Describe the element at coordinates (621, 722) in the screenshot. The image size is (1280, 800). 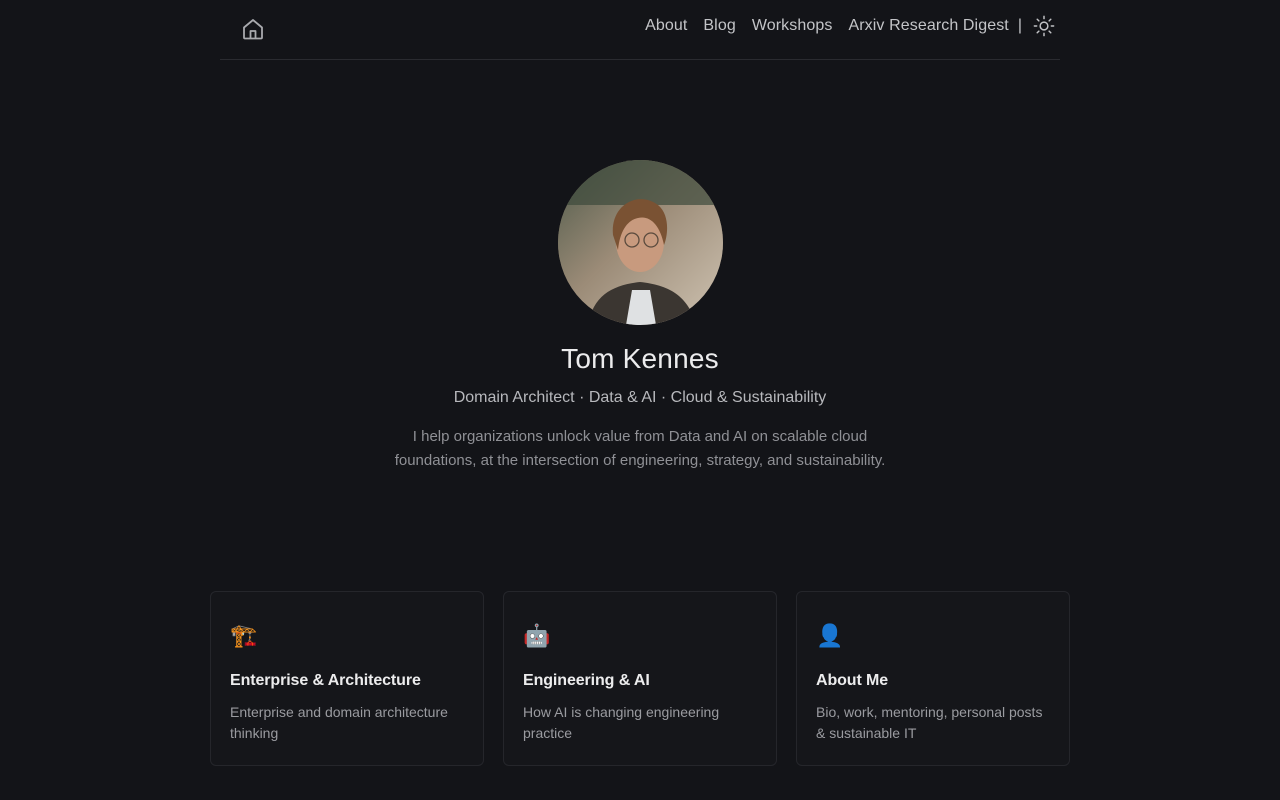
I see `card-description: How AI is changing engineering practice` at that location.